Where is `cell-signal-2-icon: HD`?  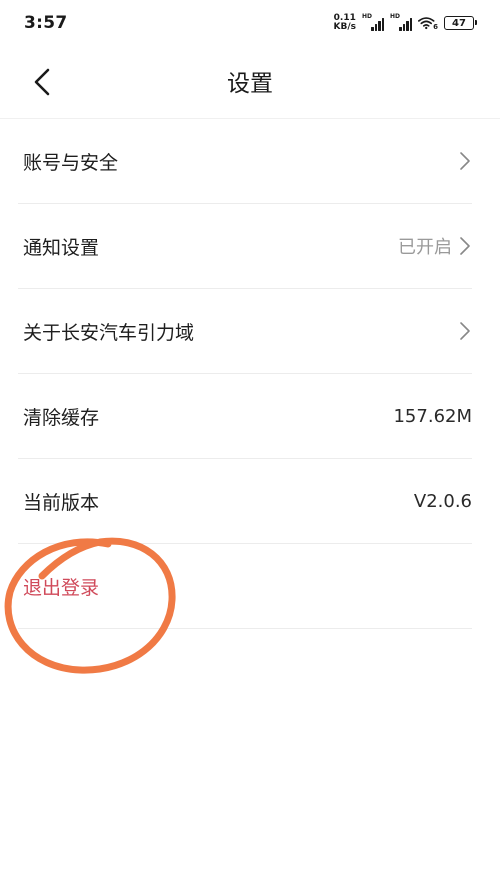 cell-signal-2-icon: HD is located at coordinates (401, 22).